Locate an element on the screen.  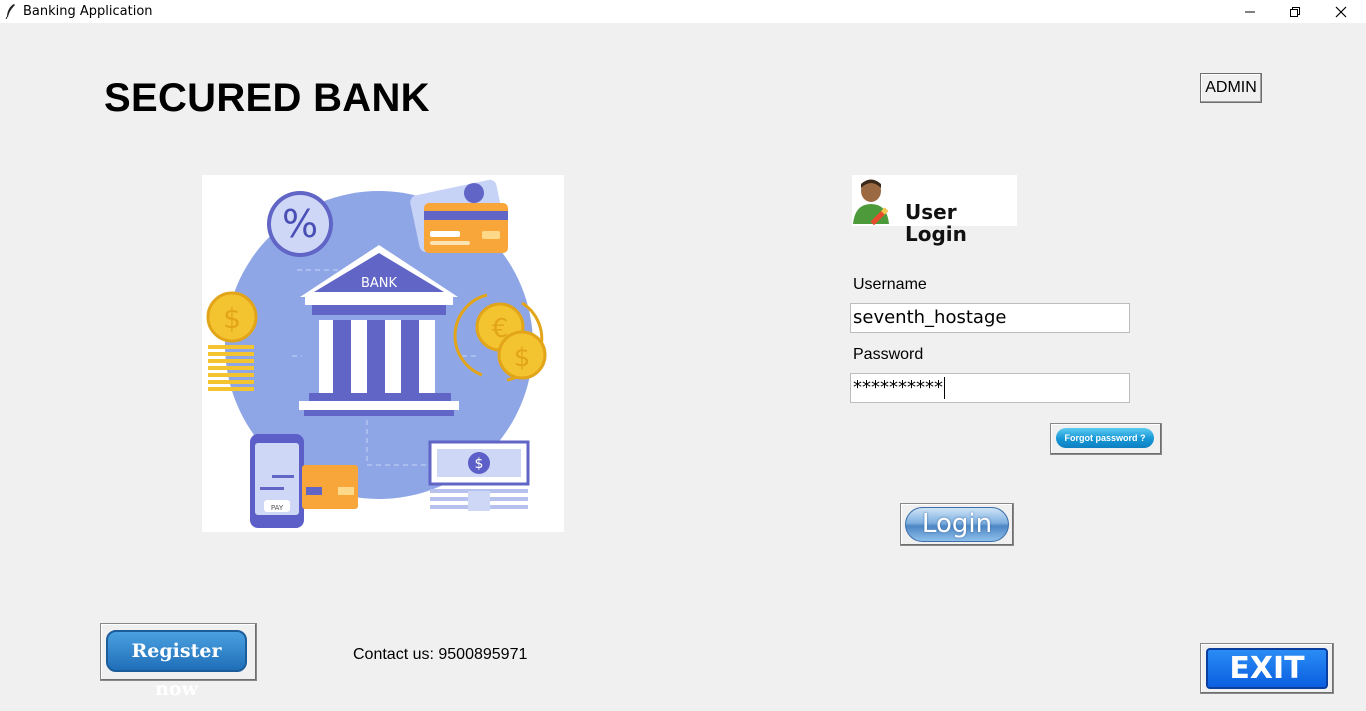
login-label: Login is located at coordinates (957, 524).